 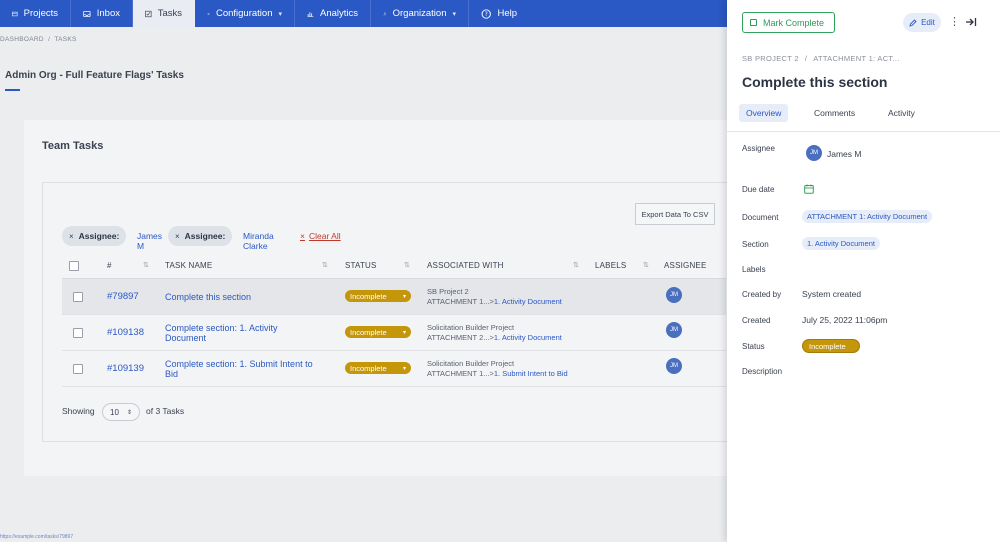 I want to click on nav-configuration: Configuration ▾, so click(x=245, y=13).